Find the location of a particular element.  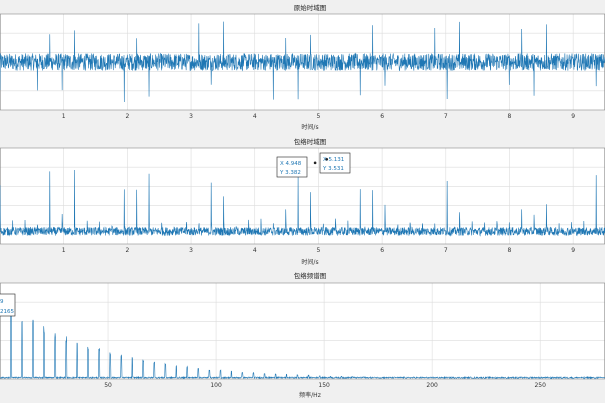

datatip-y: Y 3.531 is located at coordinates (333, 169).